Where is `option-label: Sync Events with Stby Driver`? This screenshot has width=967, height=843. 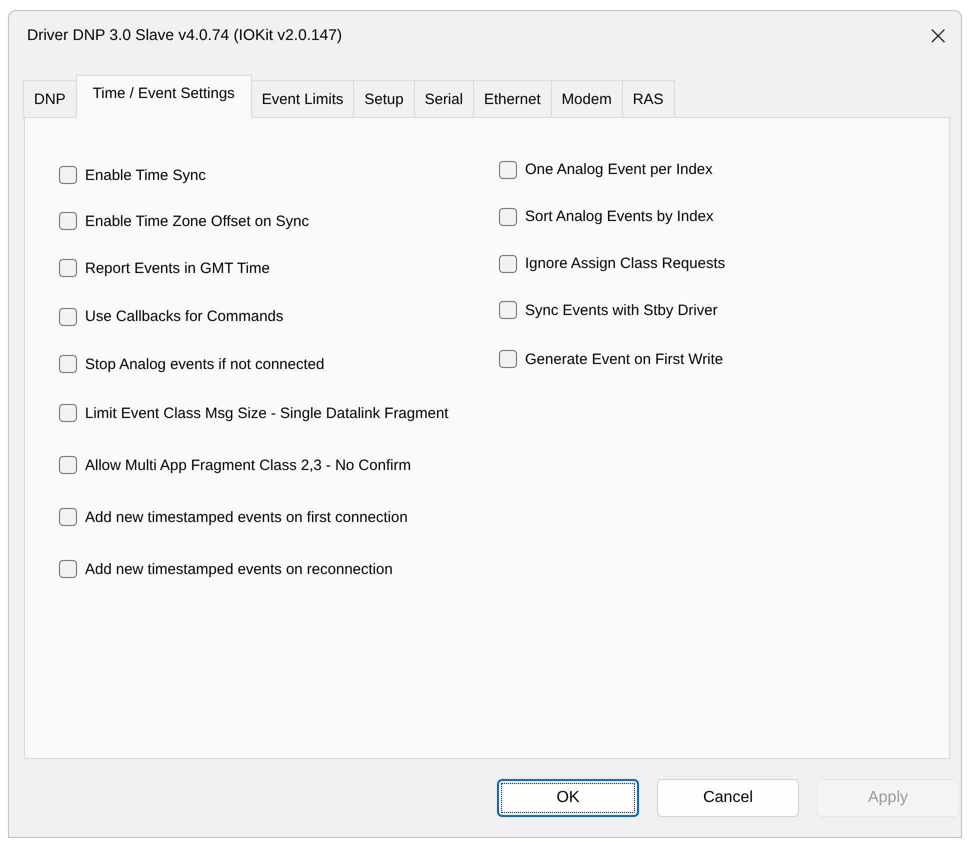
option-label: Sync Events with Stby Driver is located at coordinates (621, 310).